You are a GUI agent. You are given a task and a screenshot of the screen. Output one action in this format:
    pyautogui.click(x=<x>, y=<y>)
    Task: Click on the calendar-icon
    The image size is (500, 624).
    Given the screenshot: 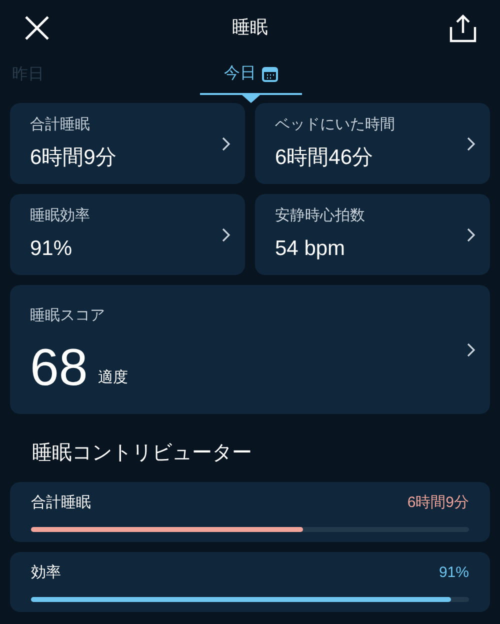 What is the action you would take?
    pyautogui.click(x=270, y=74)
    